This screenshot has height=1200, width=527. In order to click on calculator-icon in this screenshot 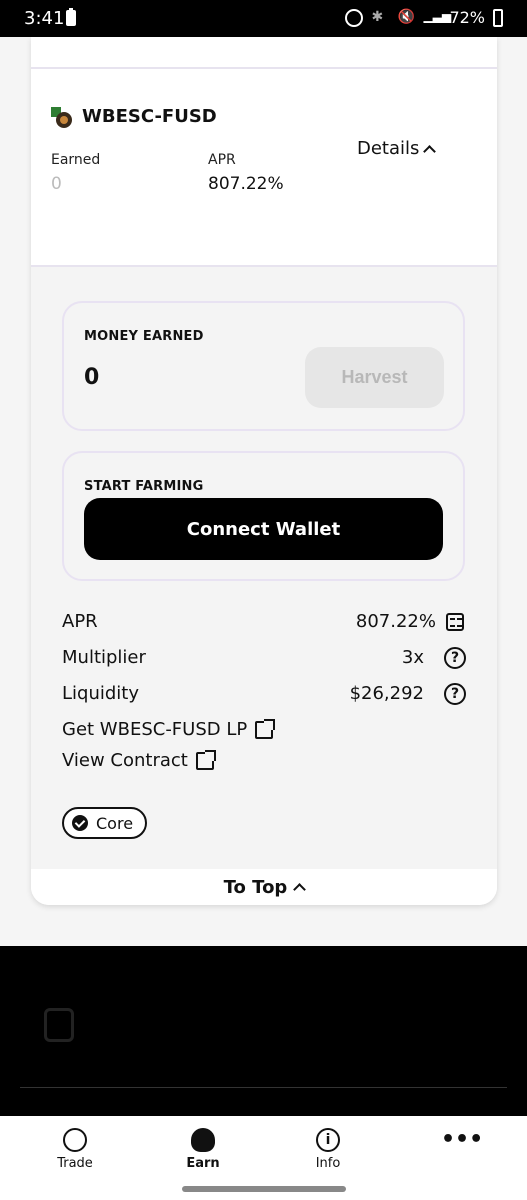, I will do `click(455, 622)`.